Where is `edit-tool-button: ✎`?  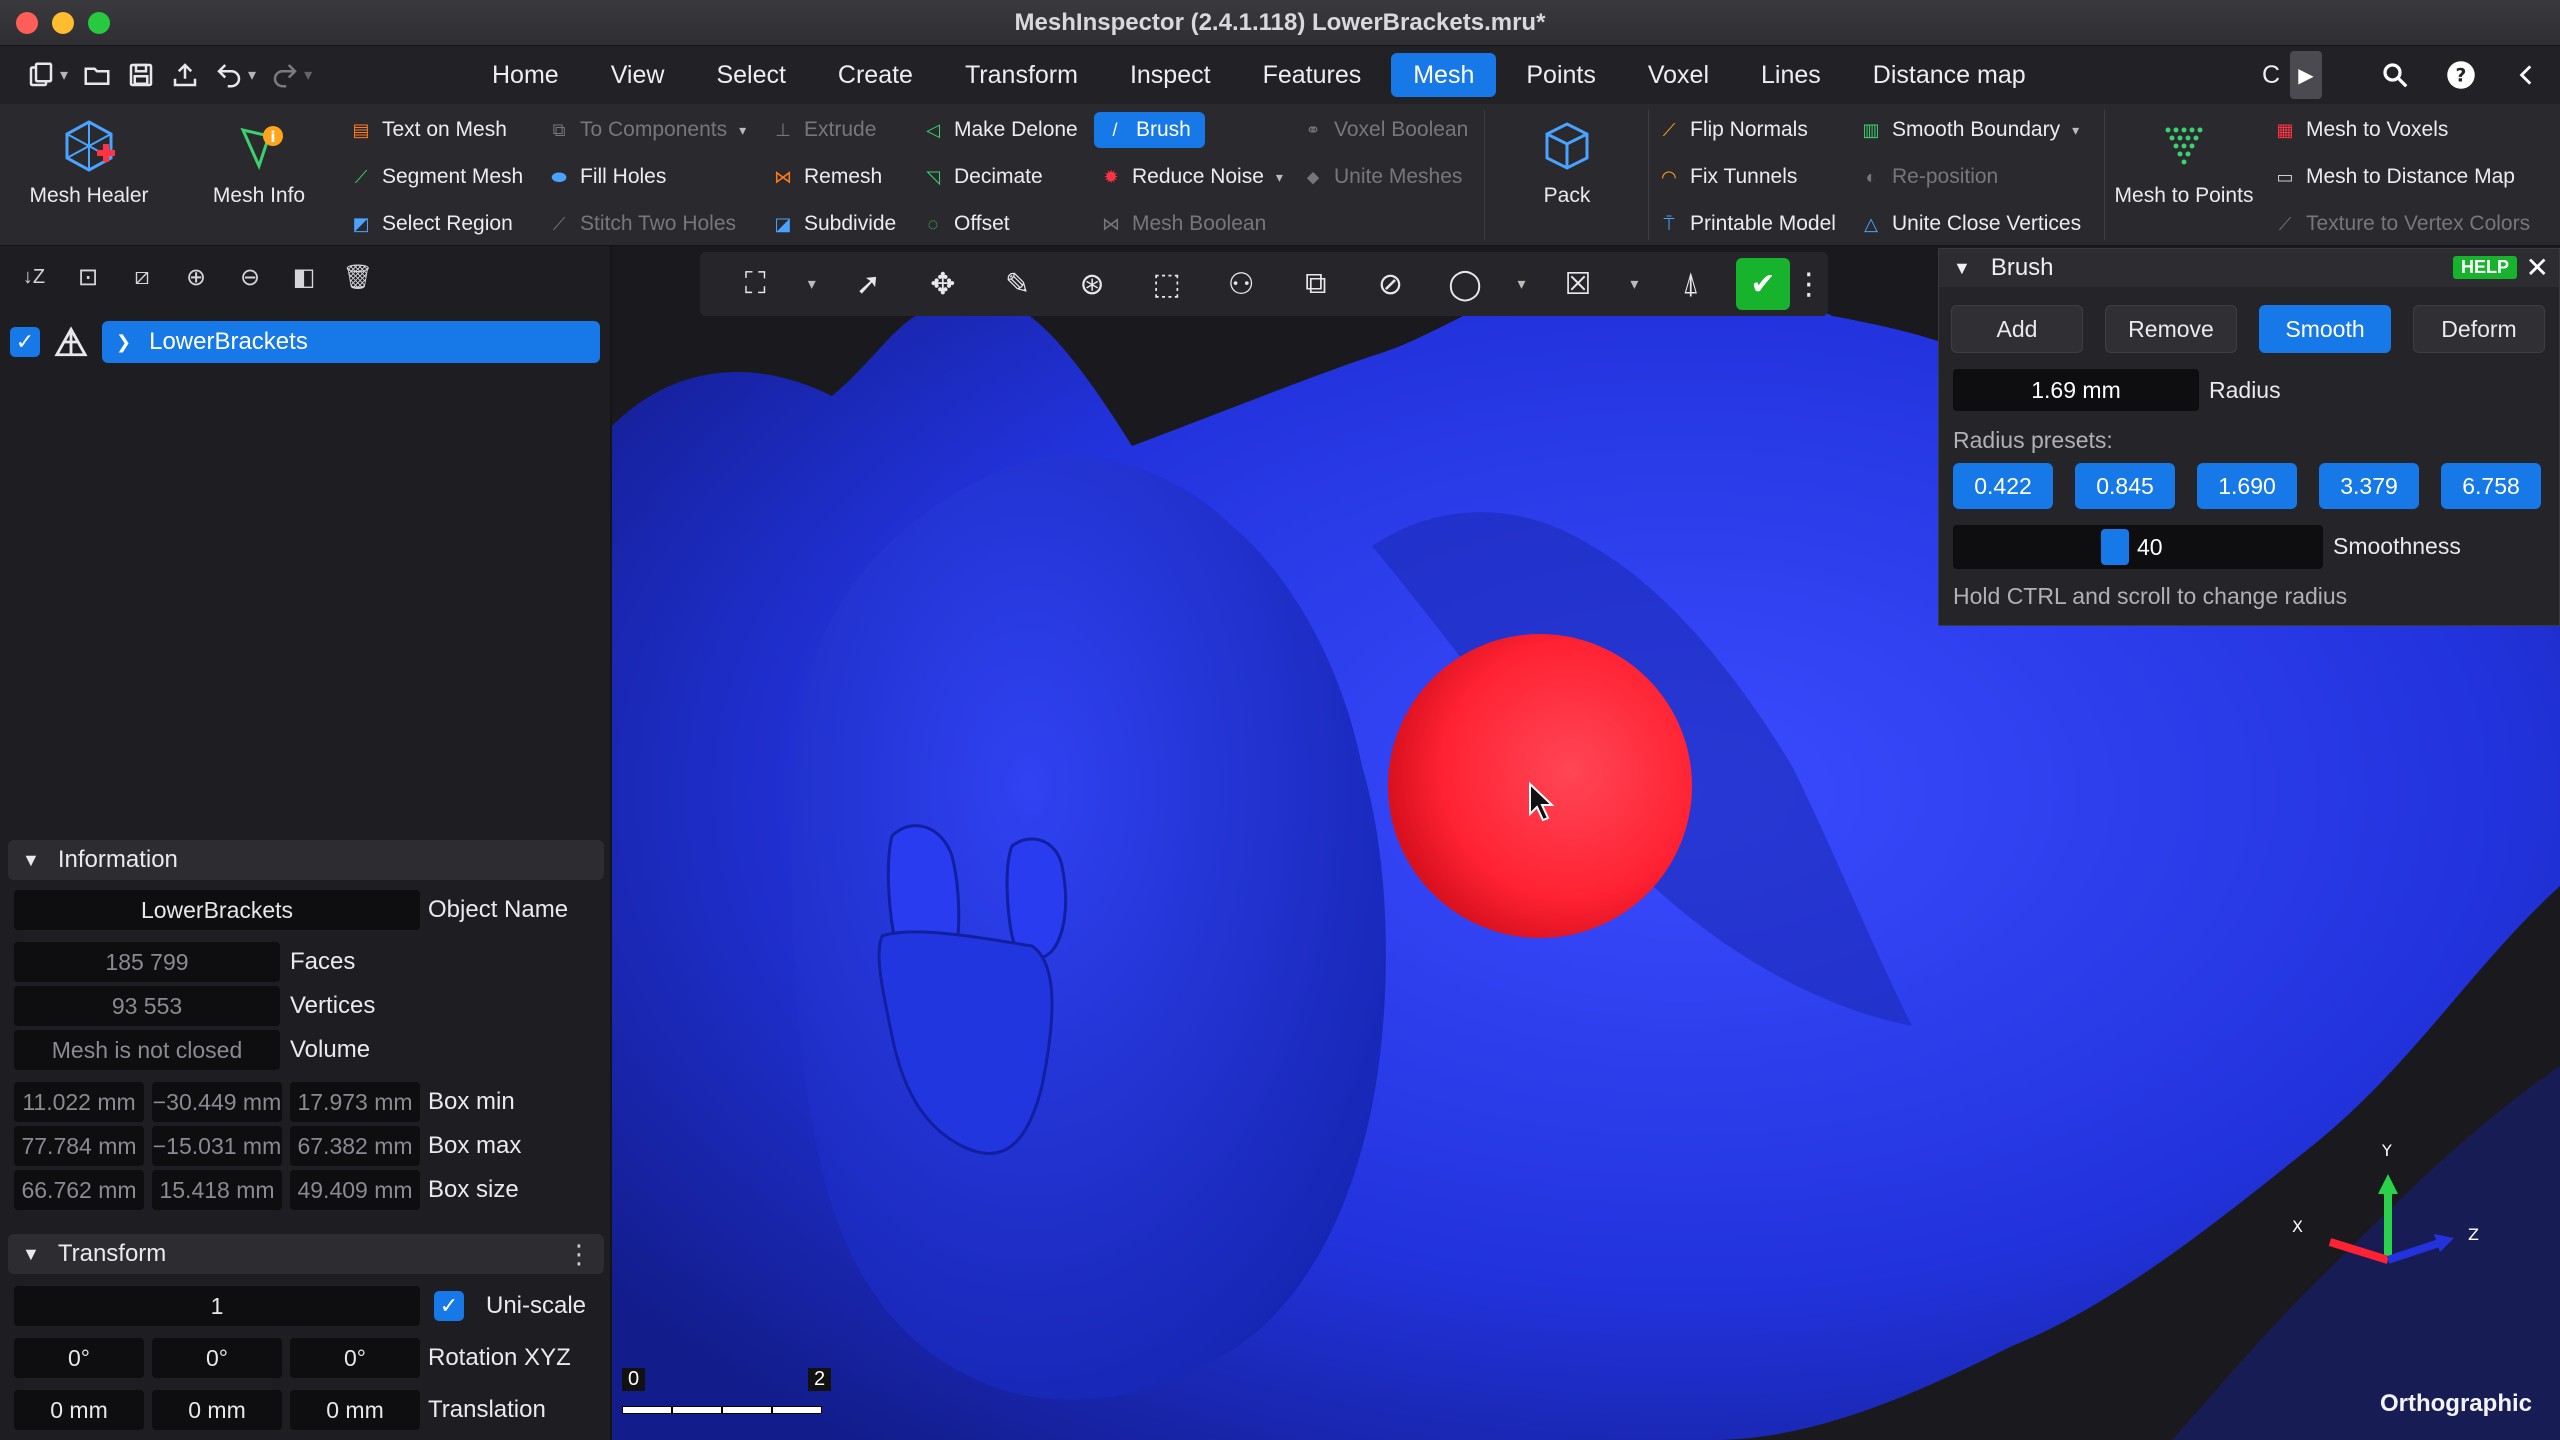 edit-tool-button: ✎ is located at coordinates (1017, 284).